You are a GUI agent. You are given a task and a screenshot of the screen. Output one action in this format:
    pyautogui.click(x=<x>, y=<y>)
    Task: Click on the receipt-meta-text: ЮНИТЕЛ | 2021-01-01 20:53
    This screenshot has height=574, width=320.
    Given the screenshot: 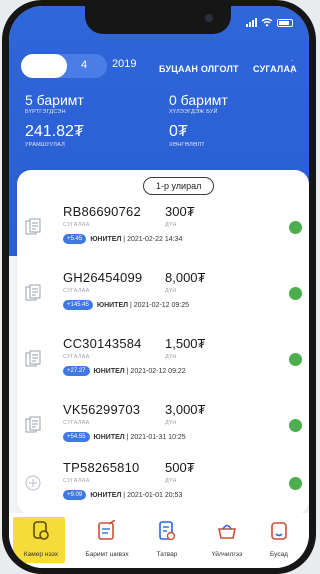 What is the action you would take?
    pyautogui.click(x=136, y=495)
    